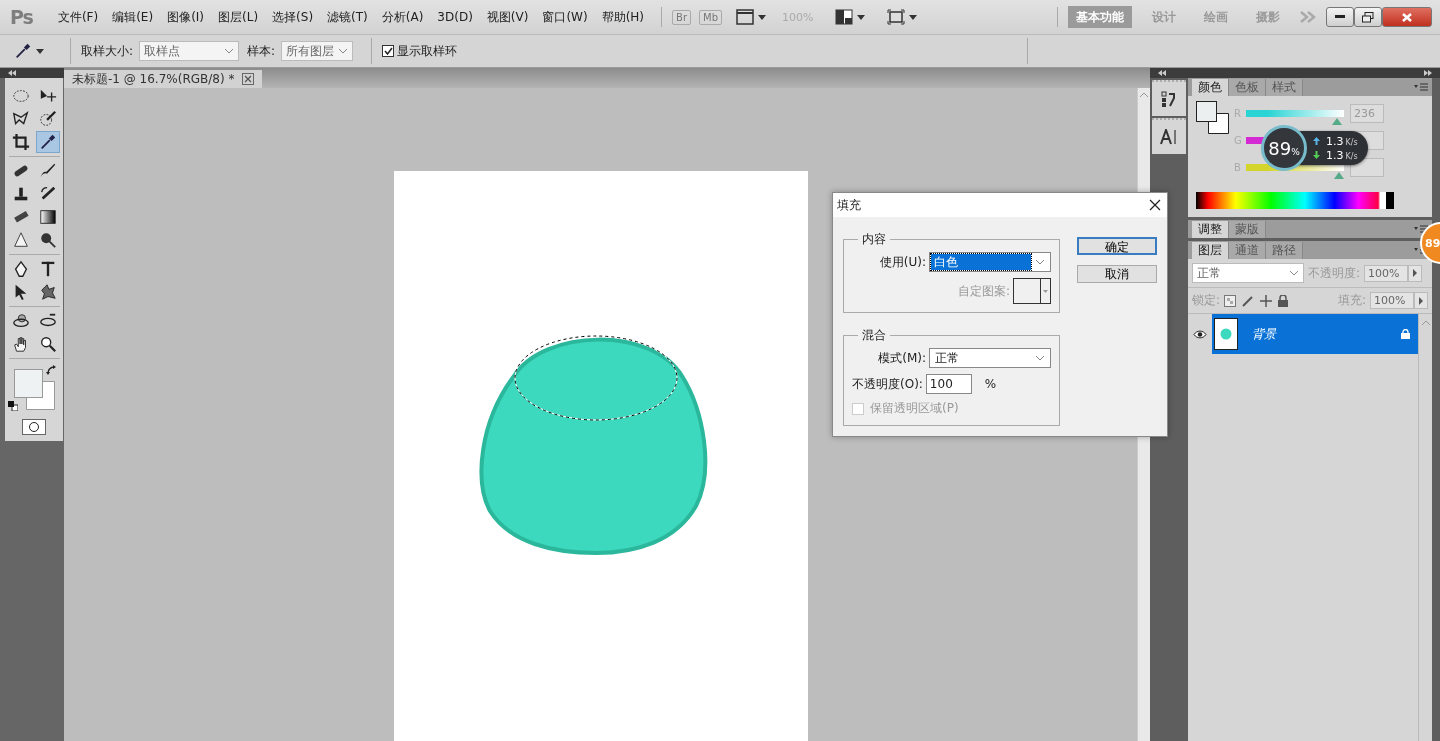  I want to click on caret-icon, so click(1045, 291).